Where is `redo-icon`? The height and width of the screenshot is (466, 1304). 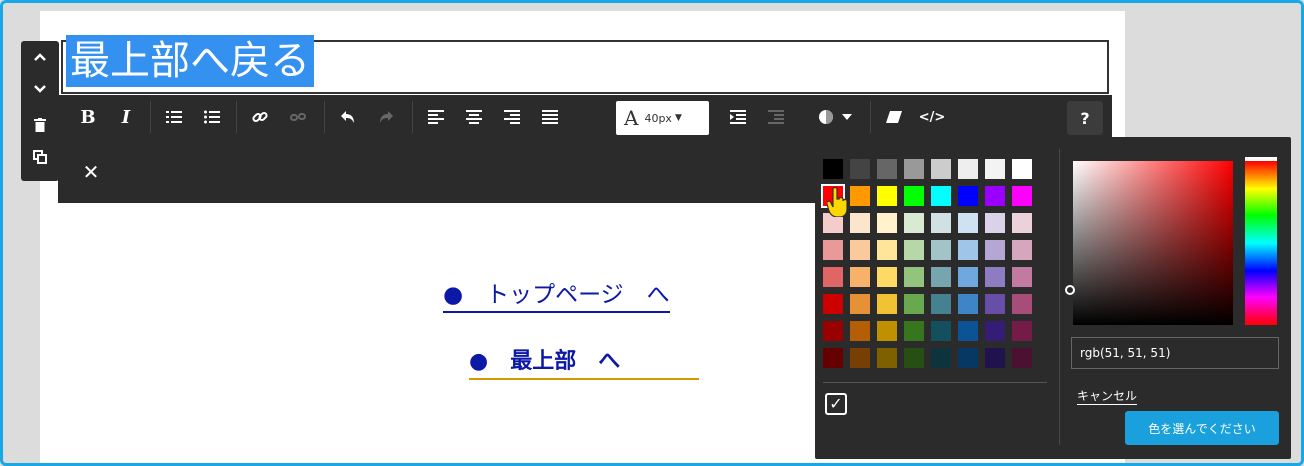
redo-icon is located at coordinates (386, 117).